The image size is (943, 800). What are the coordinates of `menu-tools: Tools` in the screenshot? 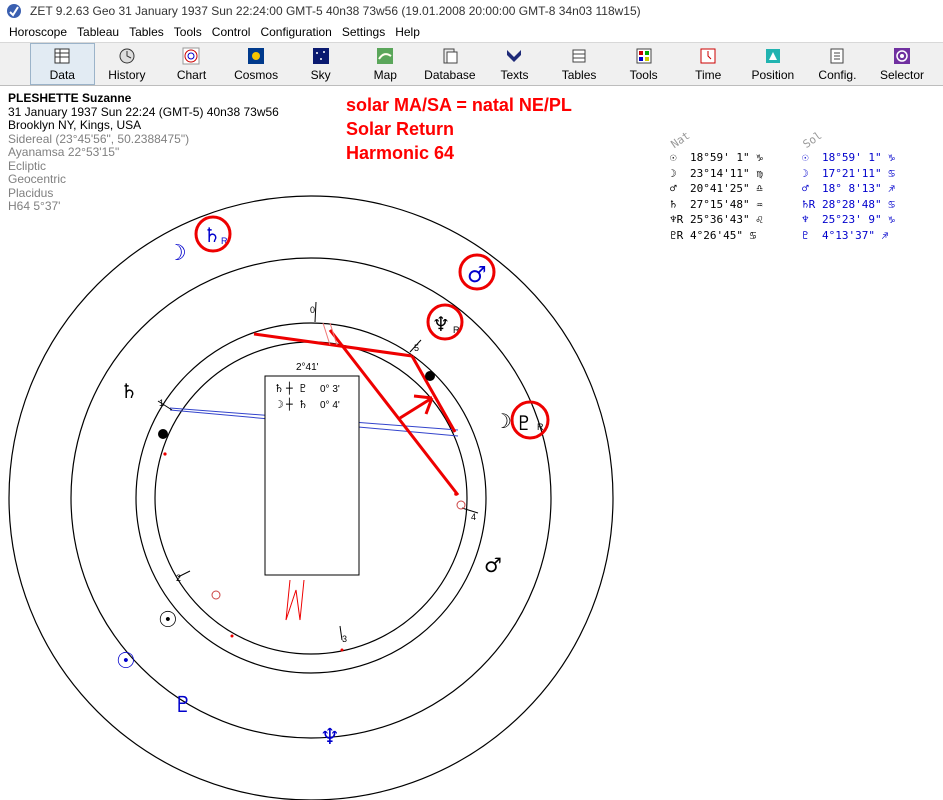 It's located at (188, 32).